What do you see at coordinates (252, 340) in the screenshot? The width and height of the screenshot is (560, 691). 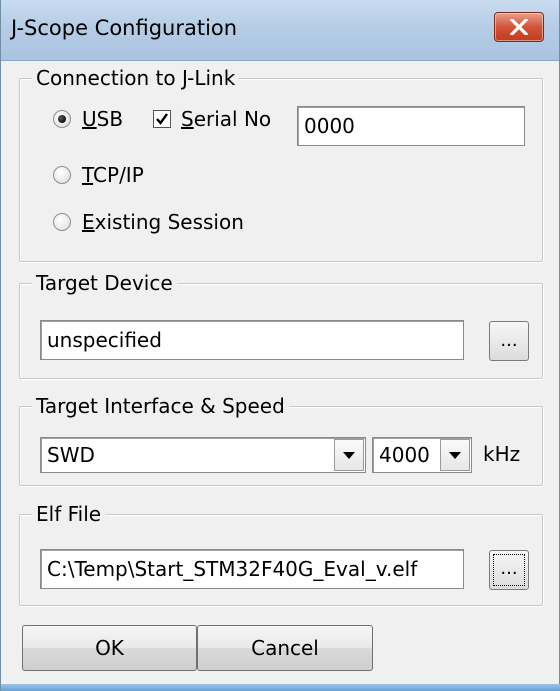 I see `target-device-input: unspecified` at bounding box center [252, 340].